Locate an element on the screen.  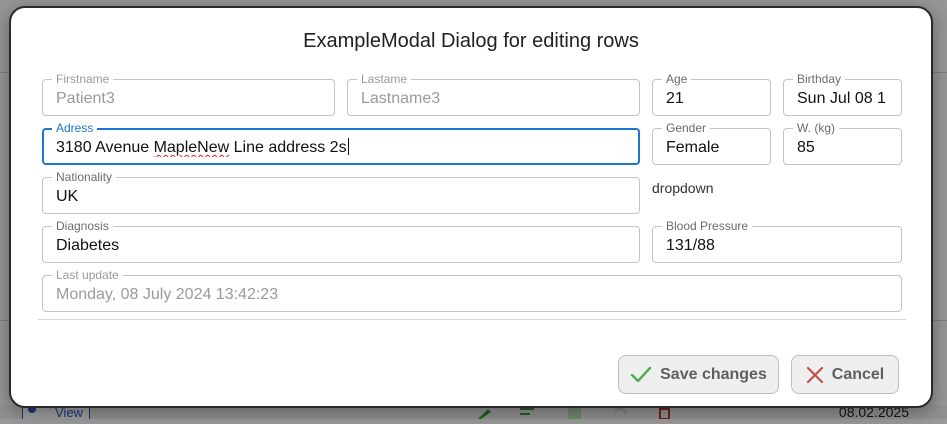
diagnosis-field: Diagnosis Diabetes is located at coordinates (341, 241).